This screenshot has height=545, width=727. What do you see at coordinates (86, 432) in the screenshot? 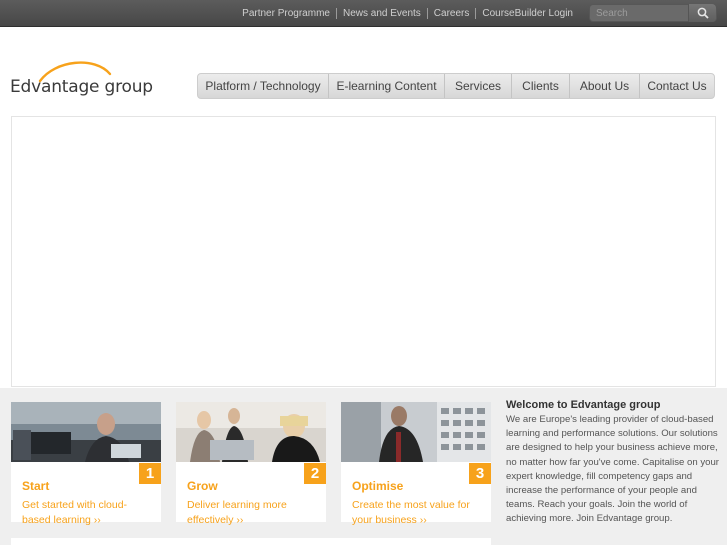
I see `start-card-photo` at bounding box center [86, 432].